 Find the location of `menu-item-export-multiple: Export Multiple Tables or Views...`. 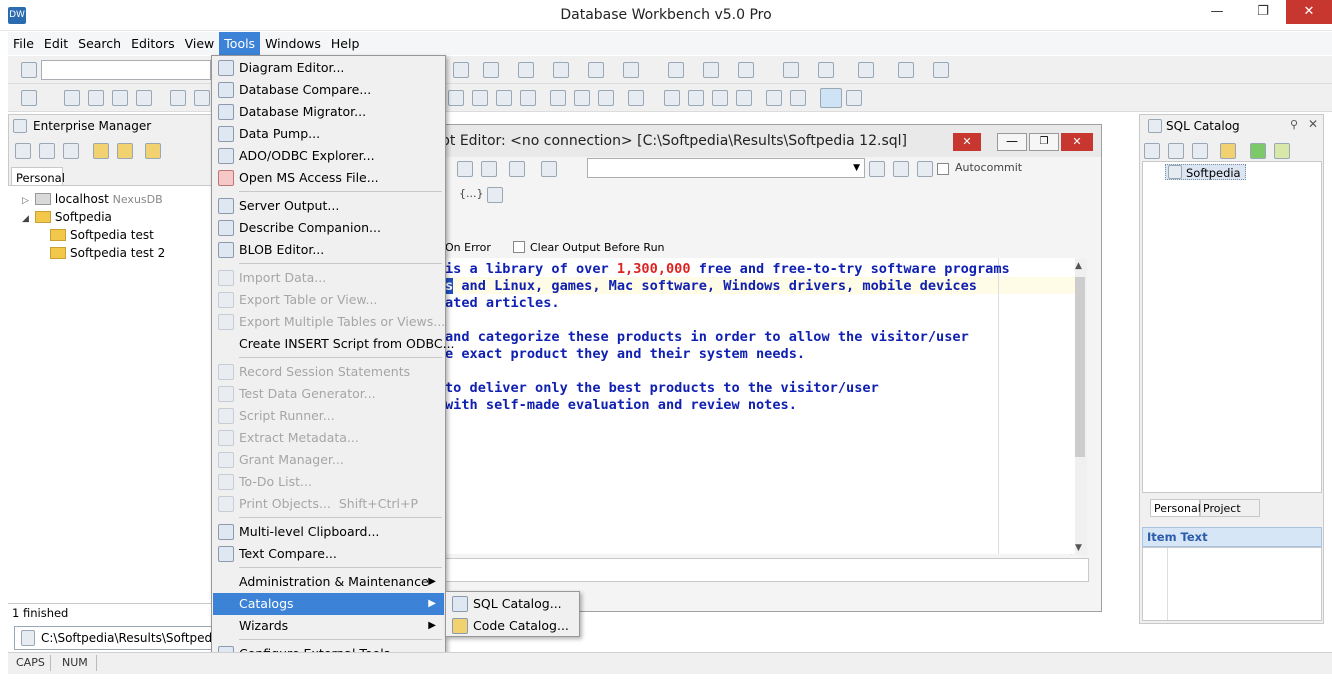

menu-item-export-multiple: Export Multiple Tables or Views... is located at coordinates (329, 322).